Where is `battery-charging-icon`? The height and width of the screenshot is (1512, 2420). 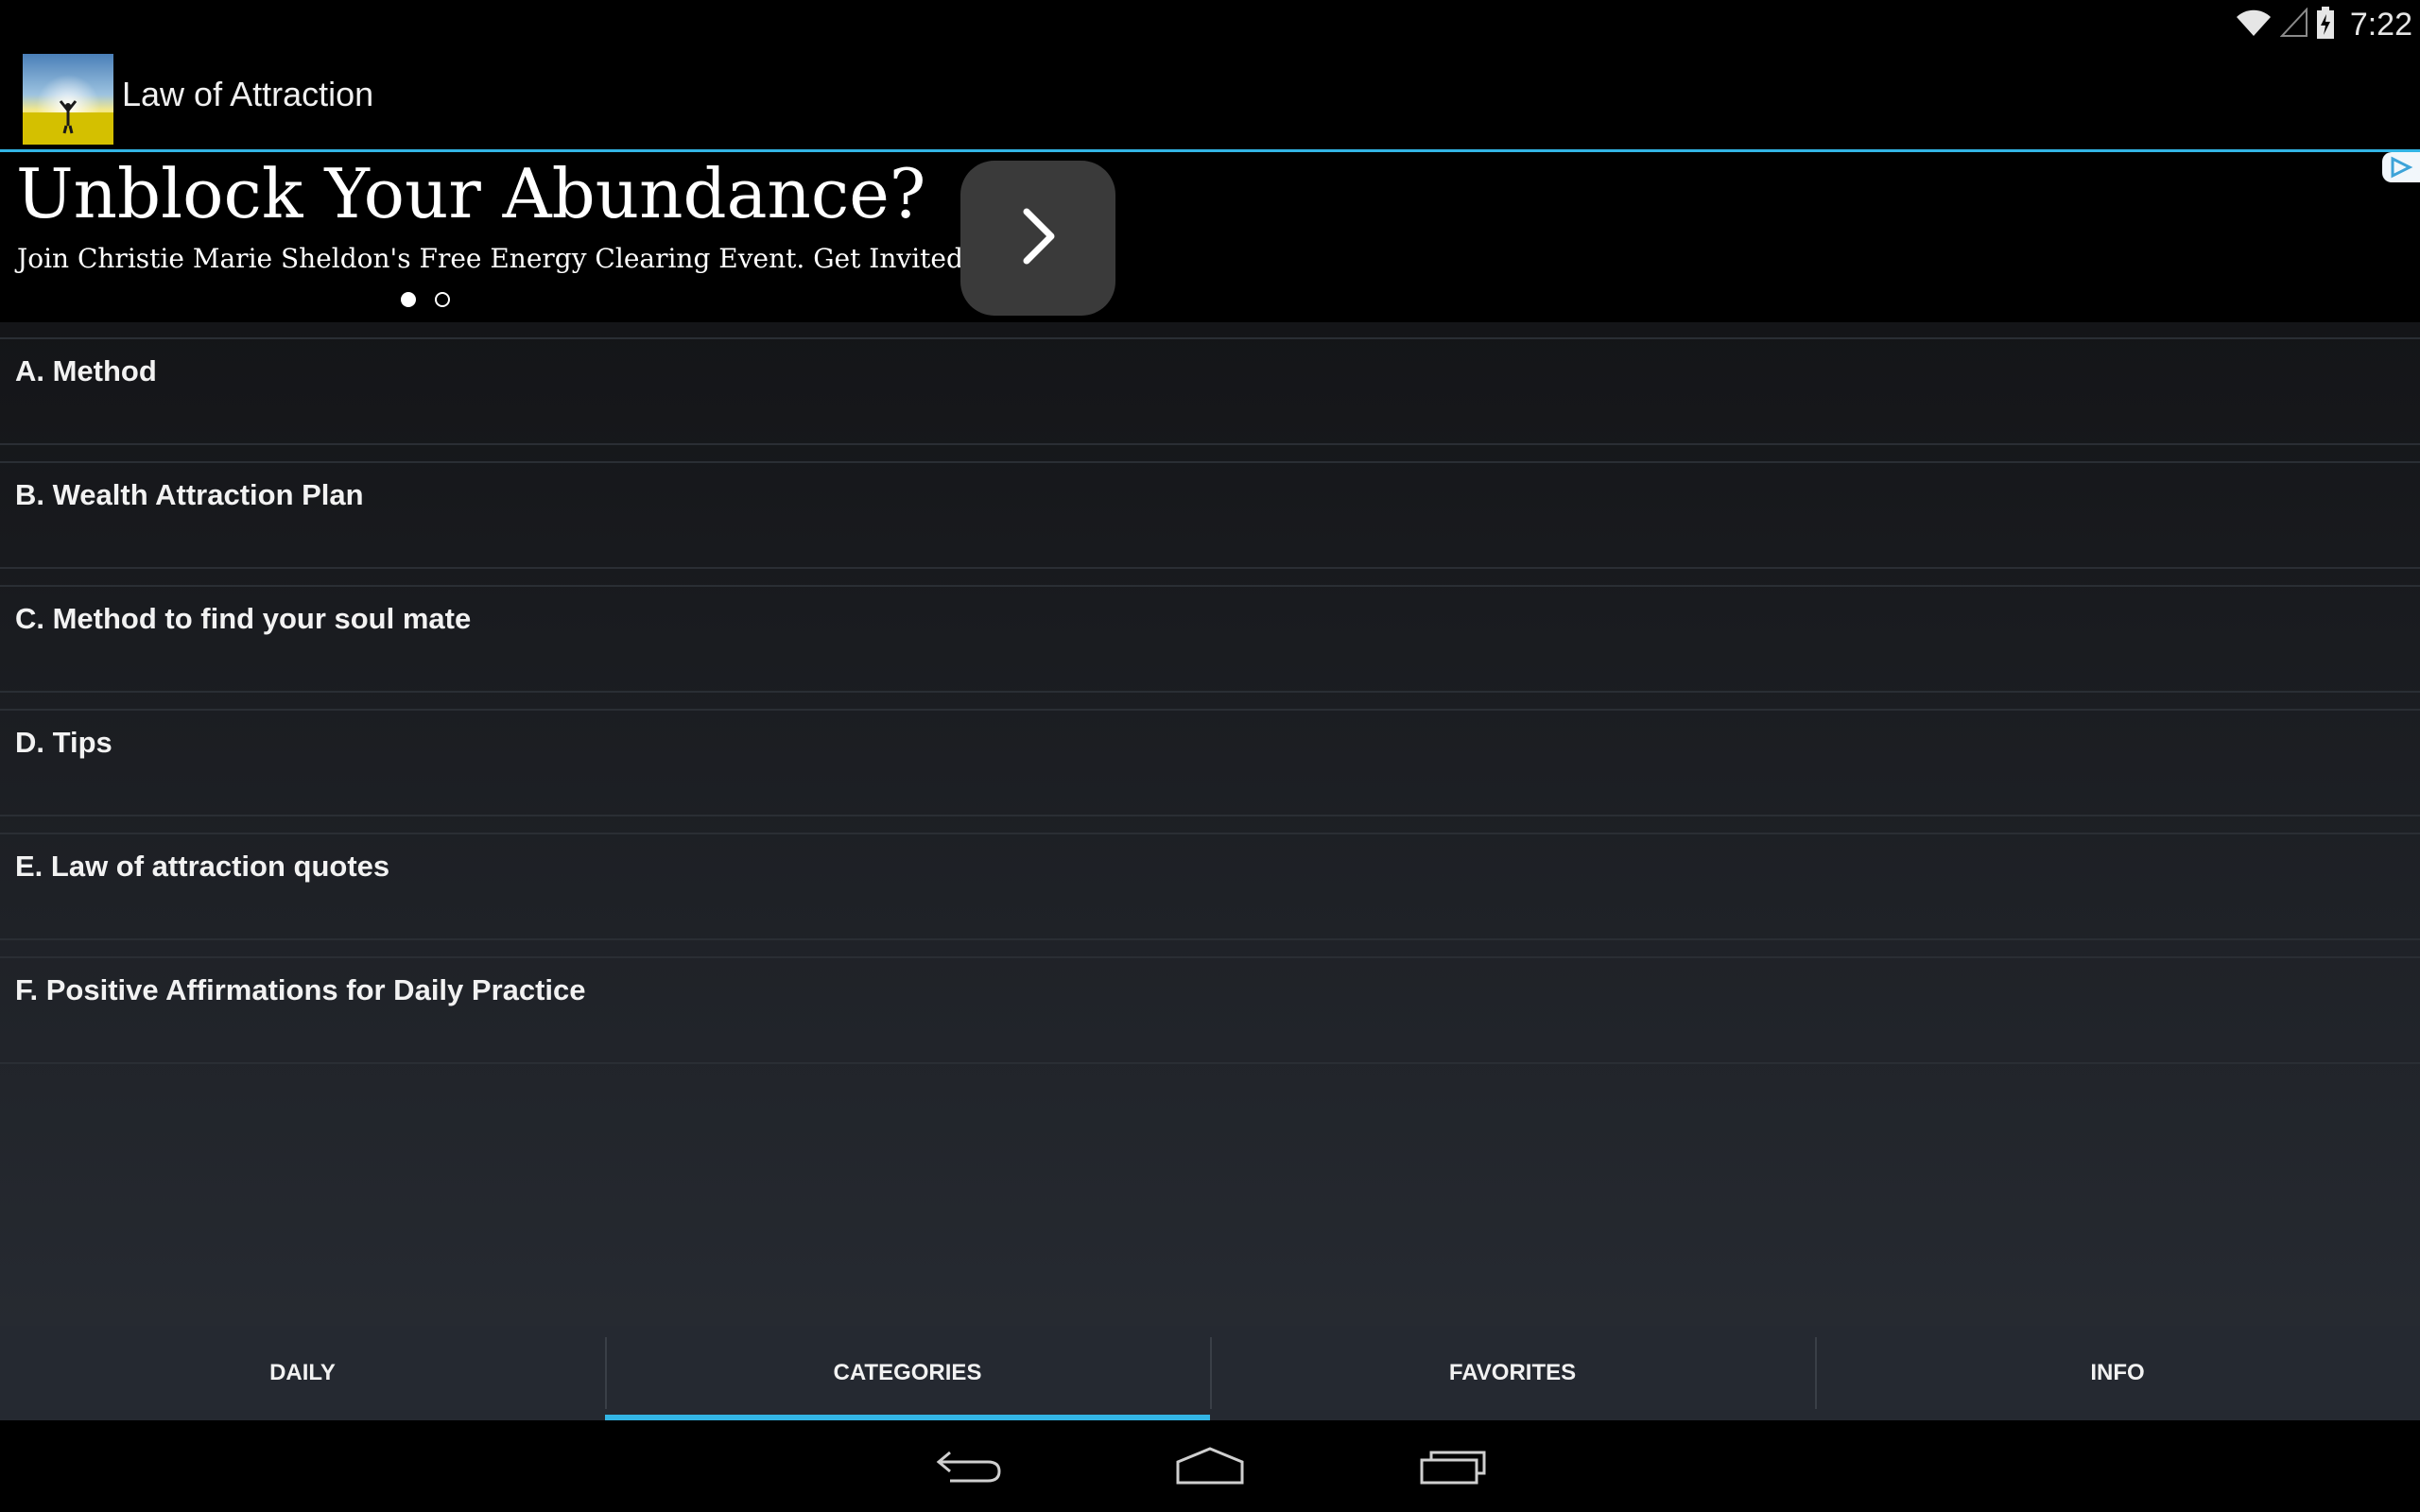
battery-charging-icon is located at coordinates (2325, 24).